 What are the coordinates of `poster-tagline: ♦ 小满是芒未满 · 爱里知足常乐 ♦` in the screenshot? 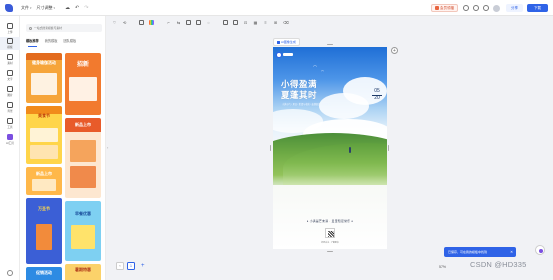 It's located at (330, 221).